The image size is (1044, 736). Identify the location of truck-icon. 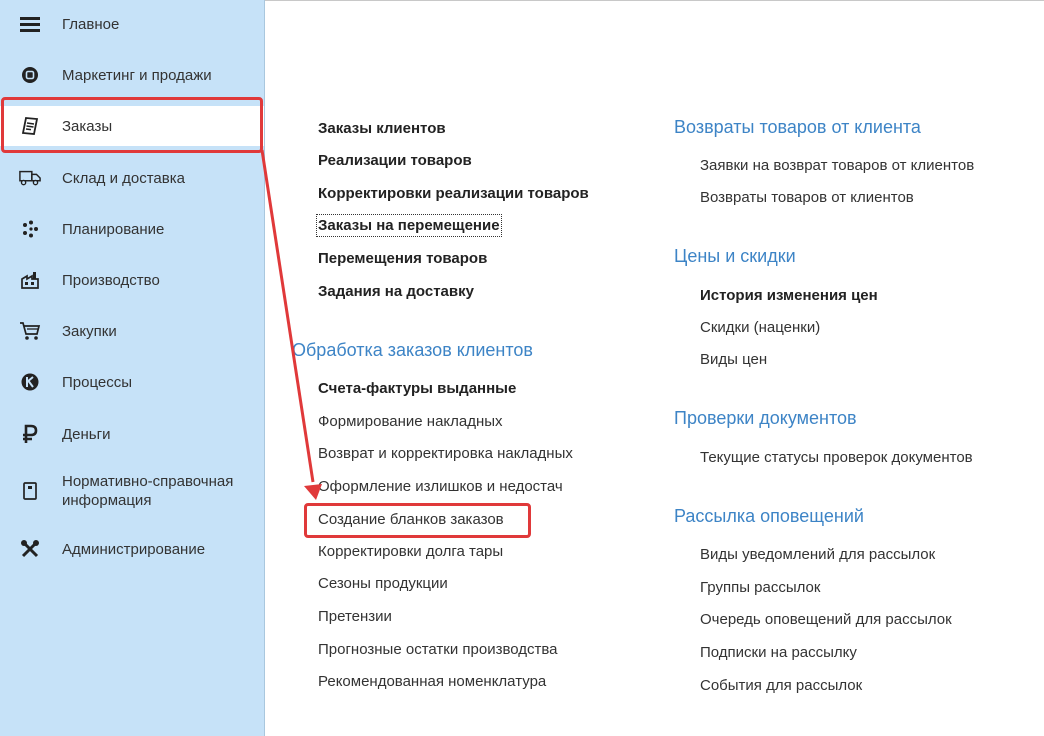
(30, 178).